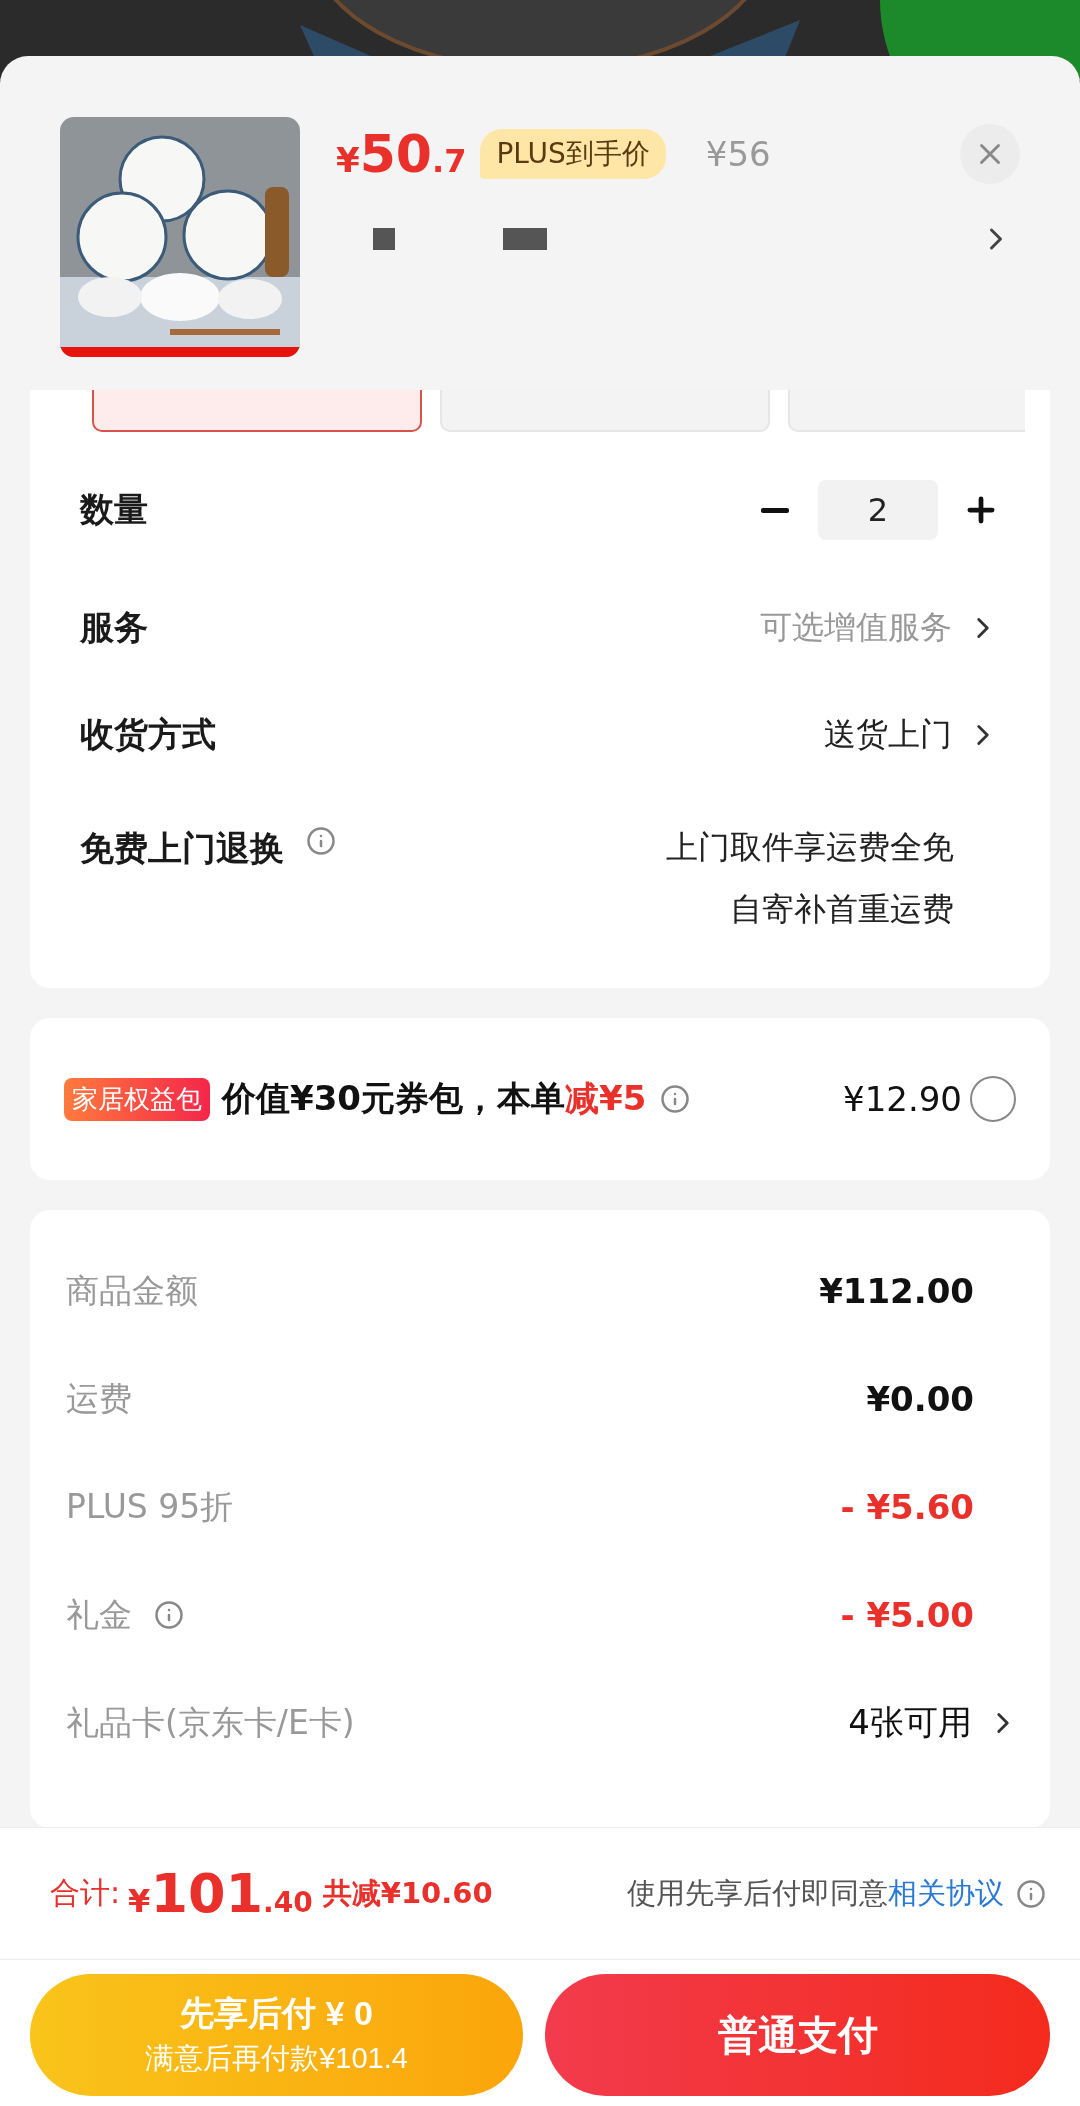 The width and height of the screenshot is (1080, 2106). Describe the element at coordinates (896, 1291) in the screenshot. I see `summary-value: ¥112.00` at that location.